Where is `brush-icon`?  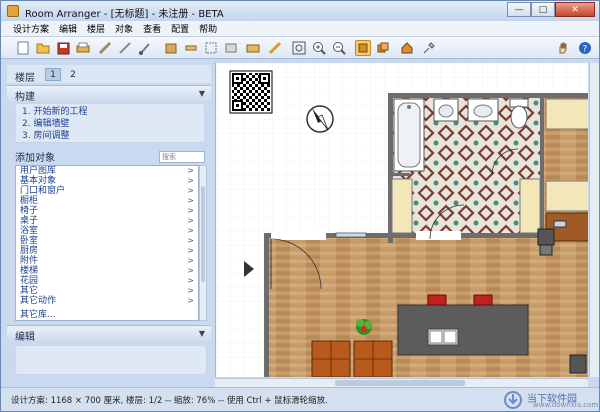 brush-icon is located at coordinates (145, 48).